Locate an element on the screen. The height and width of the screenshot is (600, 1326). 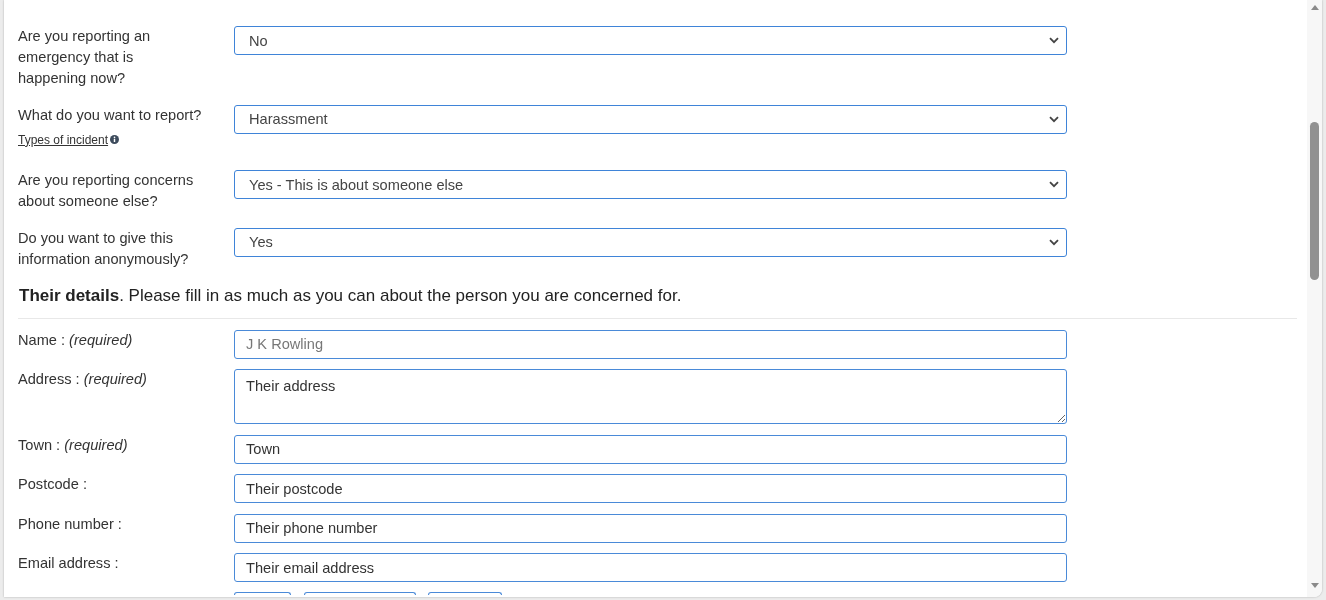
field-label: Town : (required) is located at coordinates (73, 445).